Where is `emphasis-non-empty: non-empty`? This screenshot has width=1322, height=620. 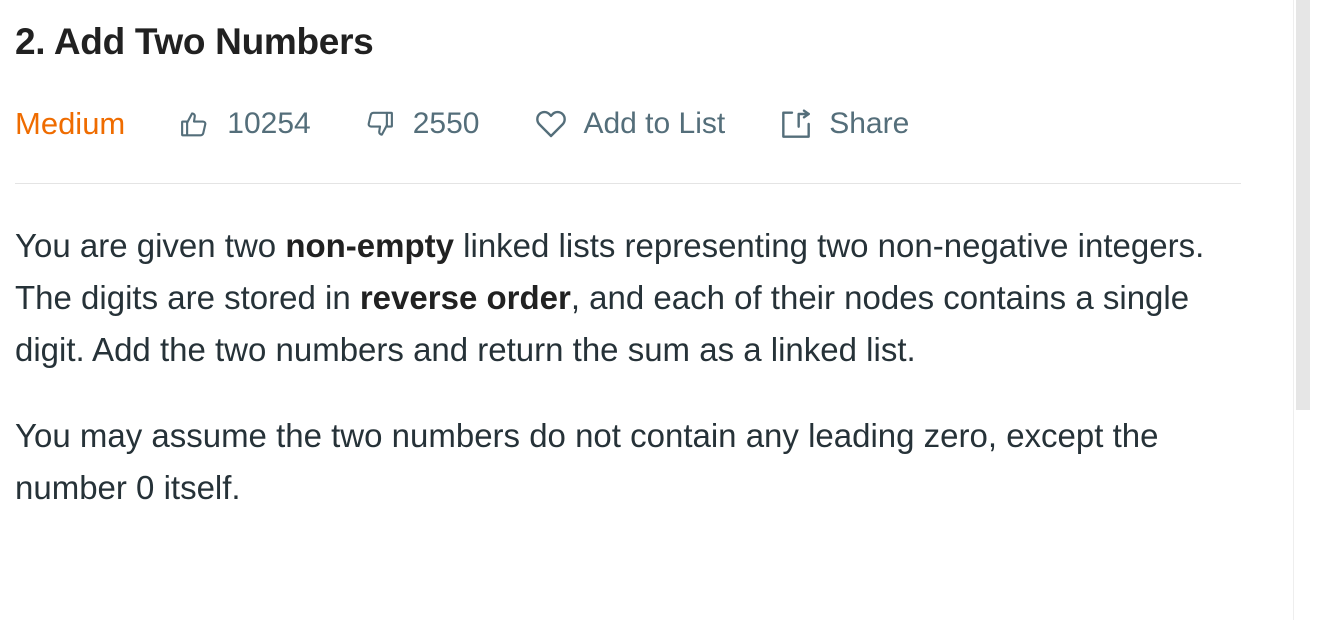 emphasis-non-empty: non-empty is located at coordinates (369, 245).